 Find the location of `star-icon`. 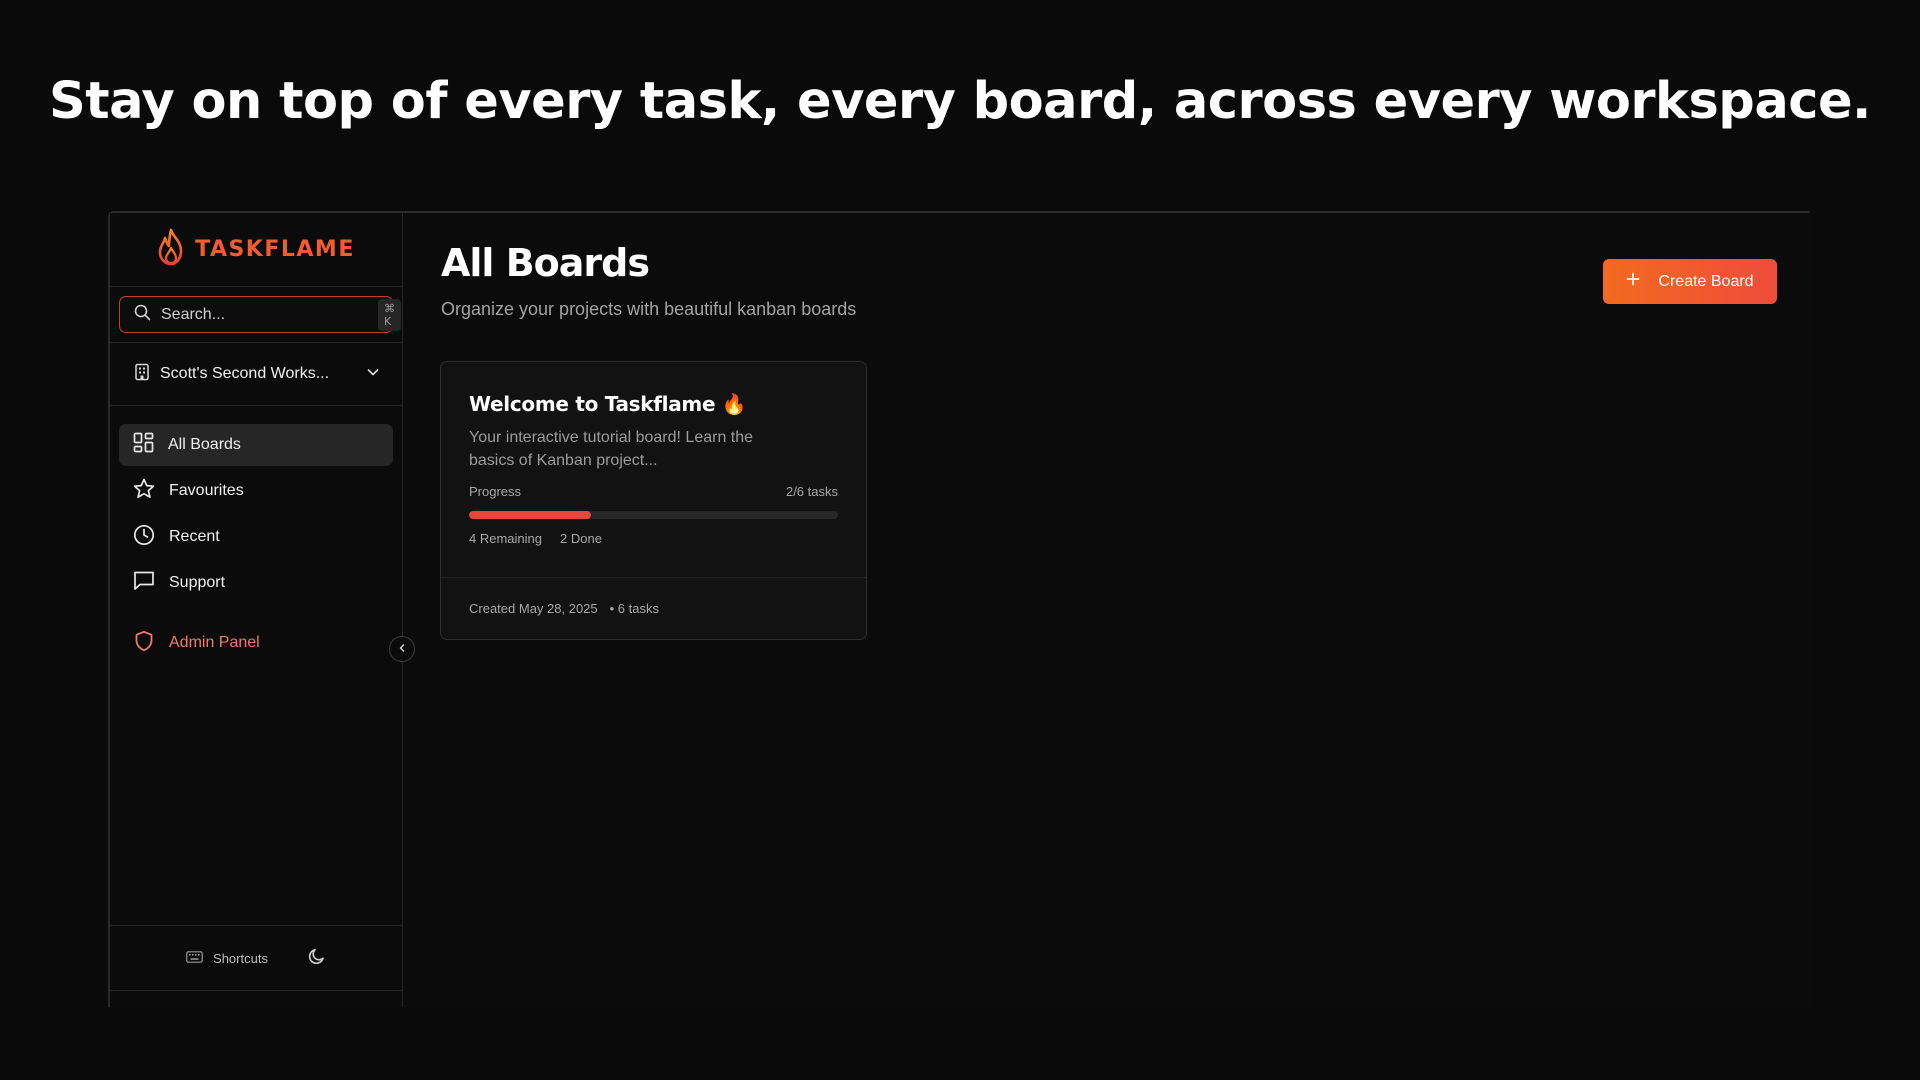

star-icon is located at coordinates (144, 491).